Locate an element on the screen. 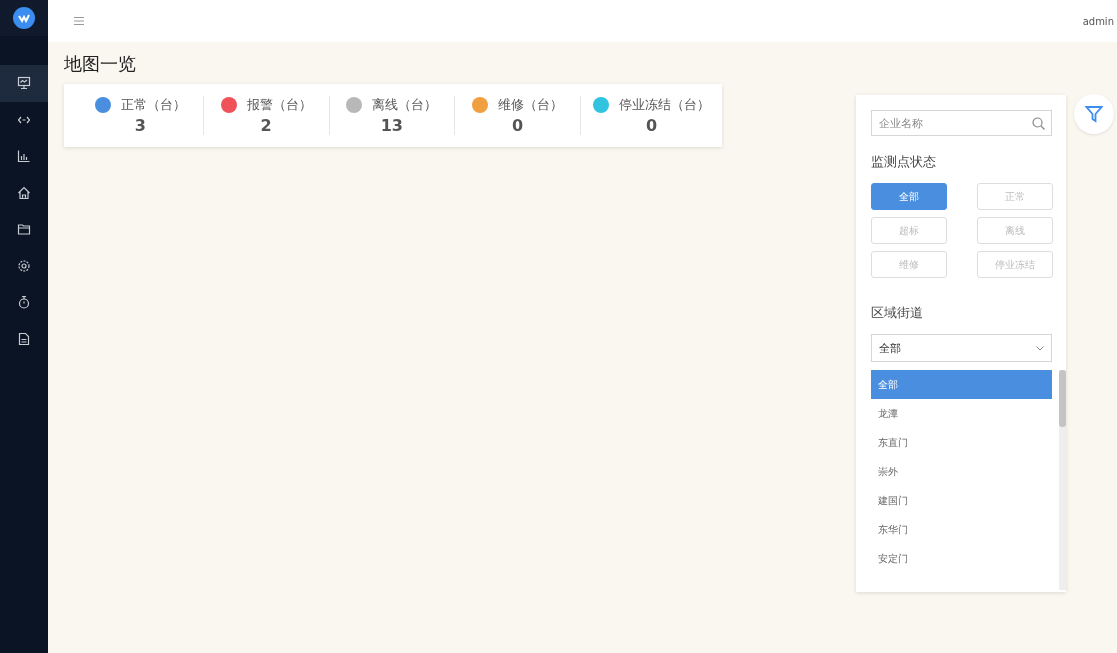  stat-value: 3 is located at coordinates (140, 125).